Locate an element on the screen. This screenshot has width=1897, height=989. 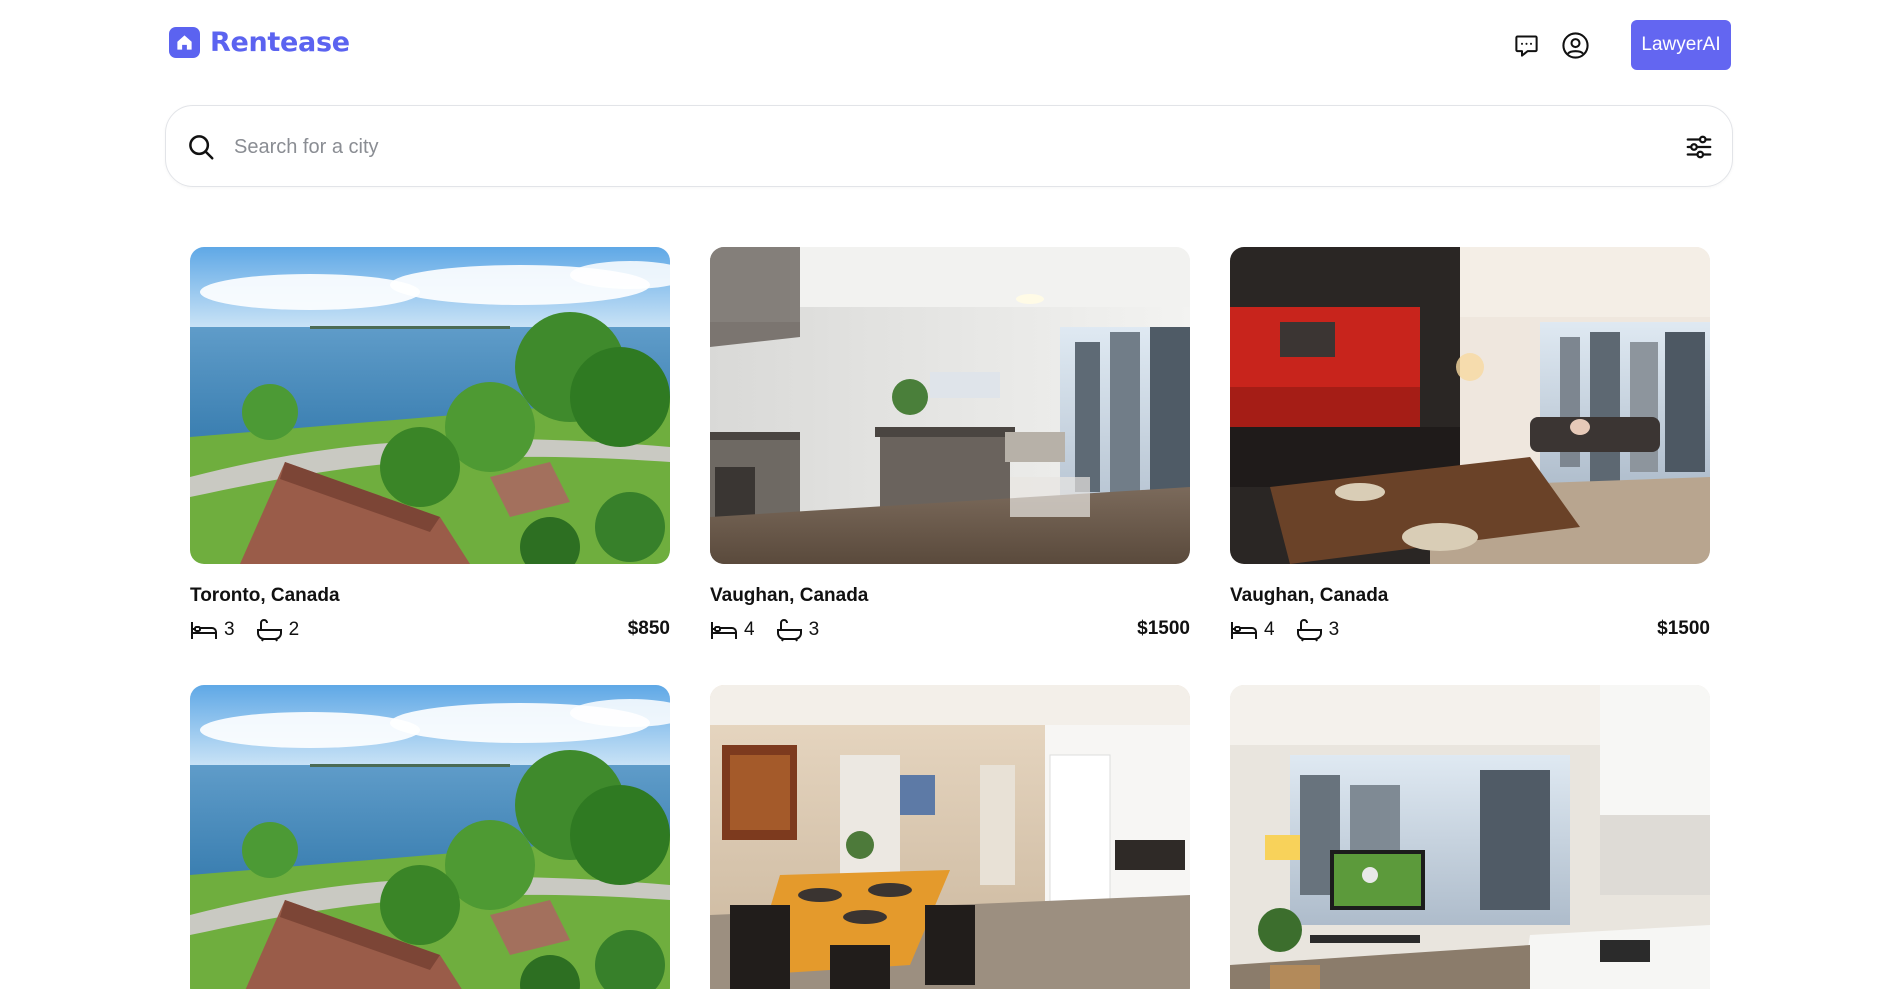
lawyer-ai-button: LawyerAI is located at coordinates (1681, 45).